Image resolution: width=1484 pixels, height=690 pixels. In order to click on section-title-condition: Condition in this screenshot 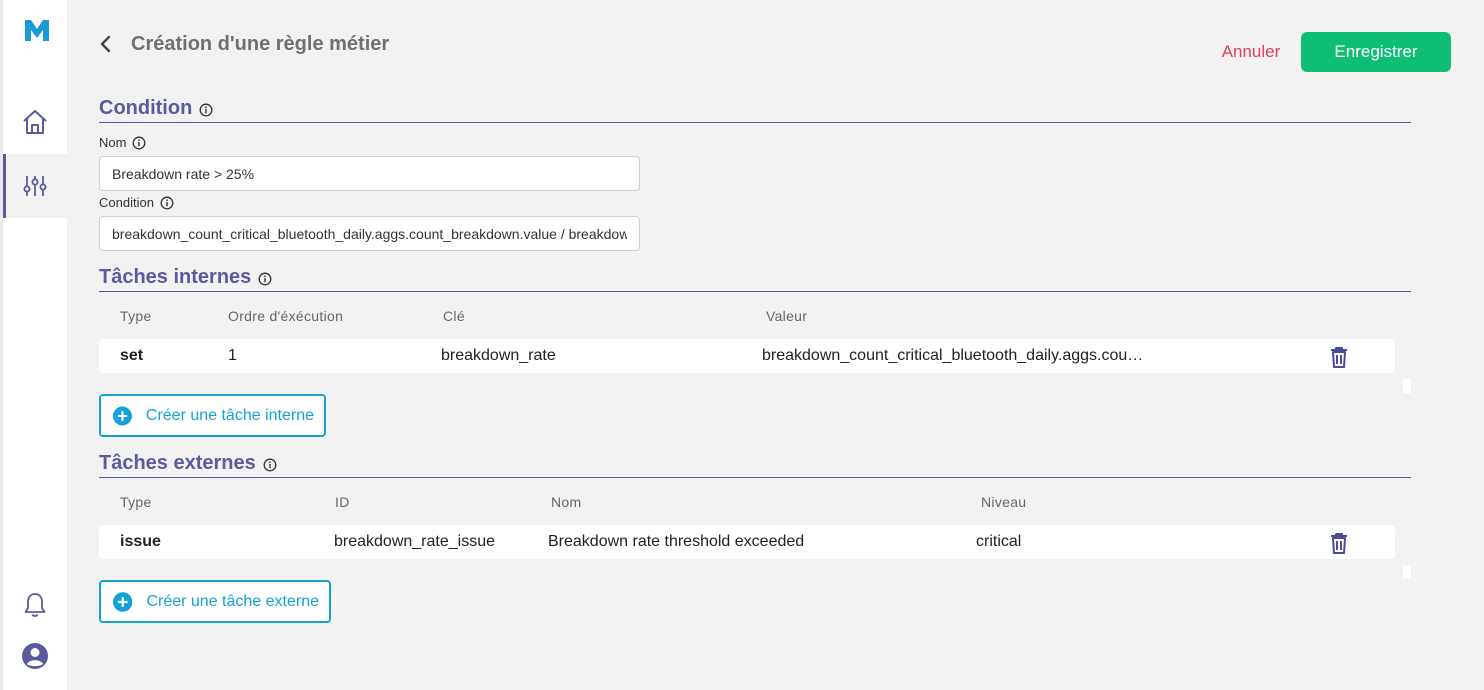, I will do `click(755, 110)`.